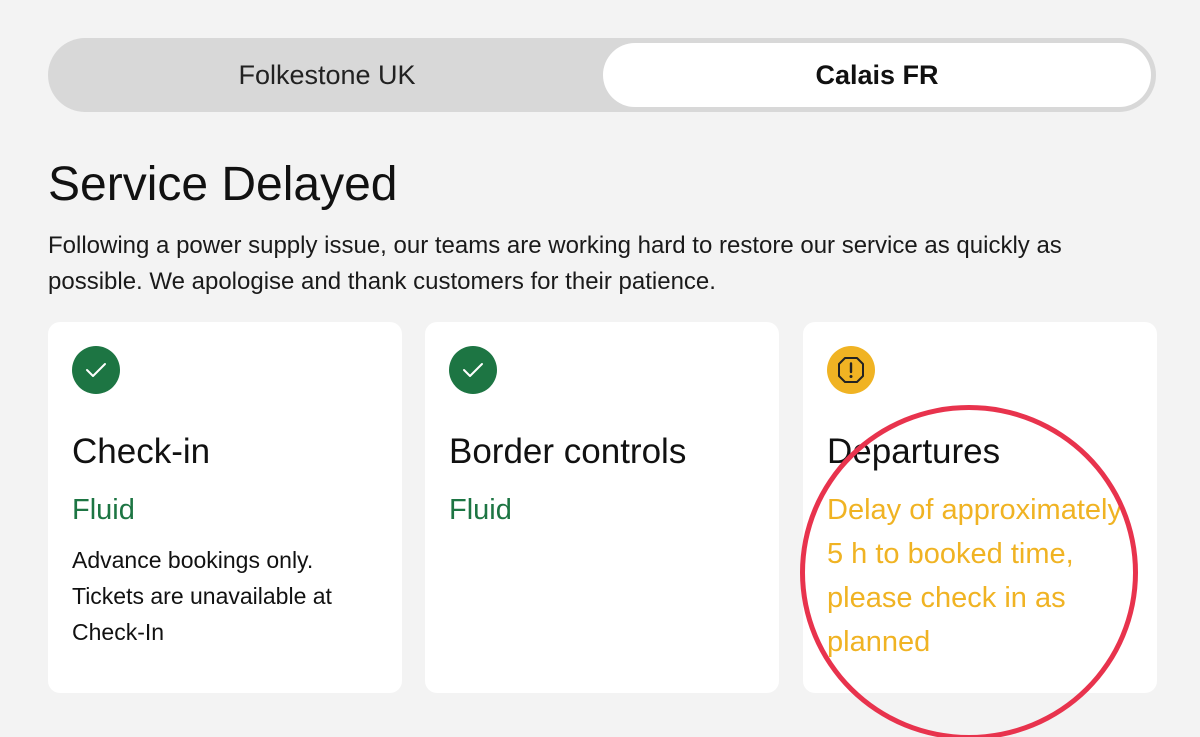 This screenshot has width=1200, height=737. Describe the element at coordinates (568, 451) in the screenshot. I see `card-title: Border controls` at that location.